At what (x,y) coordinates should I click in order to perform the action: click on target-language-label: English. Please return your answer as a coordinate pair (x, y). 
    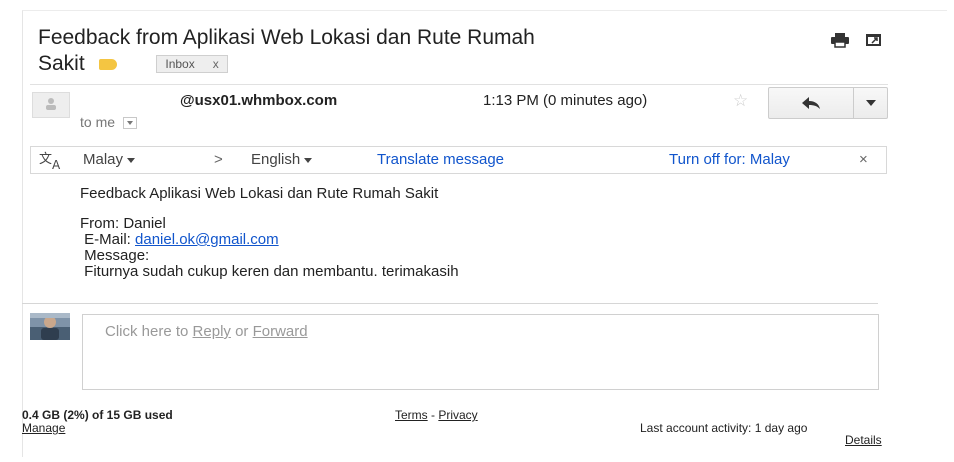
    Looking at the image, I should click on (276, 159).